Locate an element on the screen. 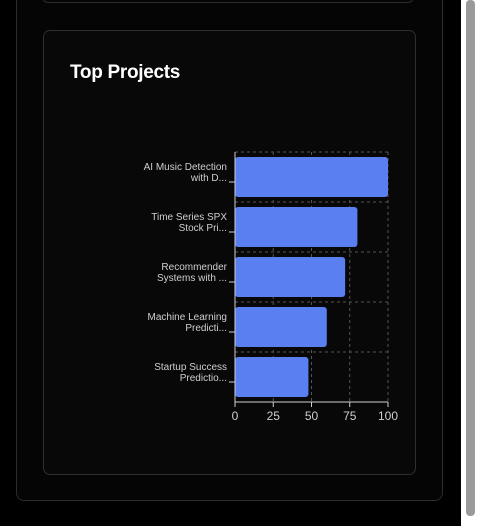 This screenshot has height=526, width=477. scrollbar-thumb is located at coordinates (470, 258).